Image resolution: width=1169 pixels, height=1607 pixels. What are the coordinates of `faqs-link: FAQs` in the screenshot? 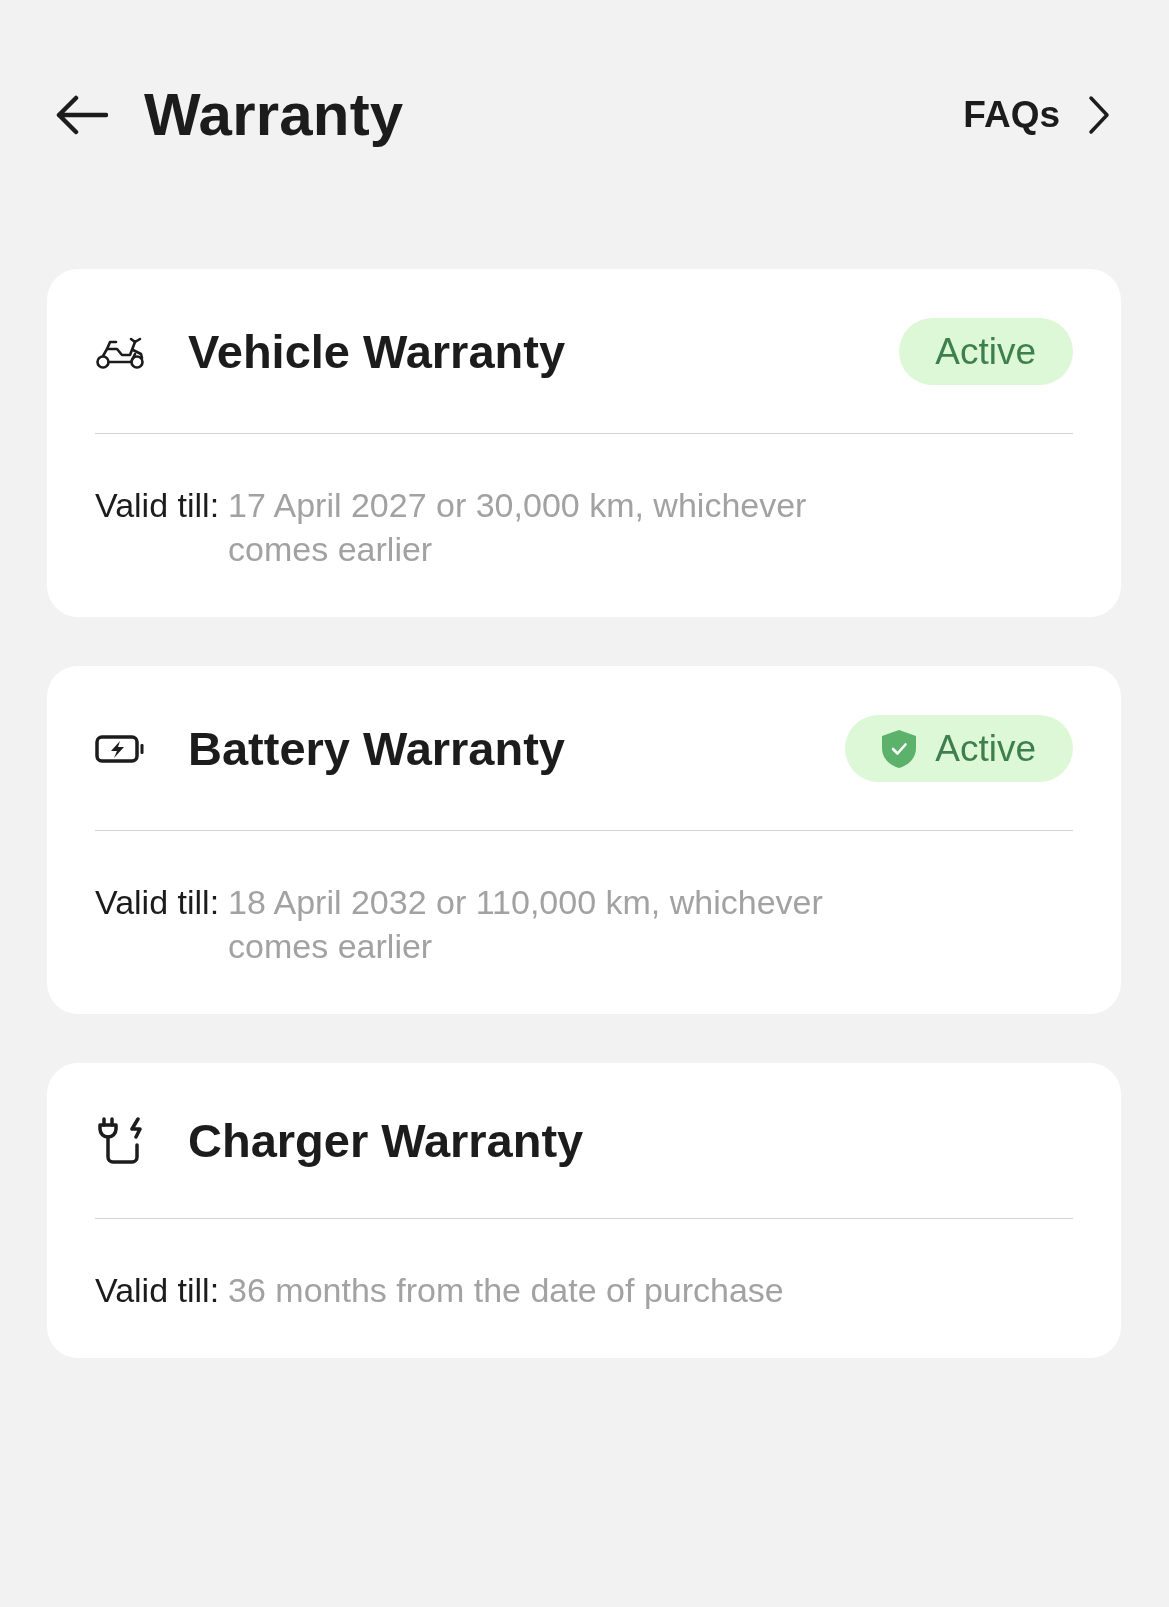 It's located at (1036, 115).